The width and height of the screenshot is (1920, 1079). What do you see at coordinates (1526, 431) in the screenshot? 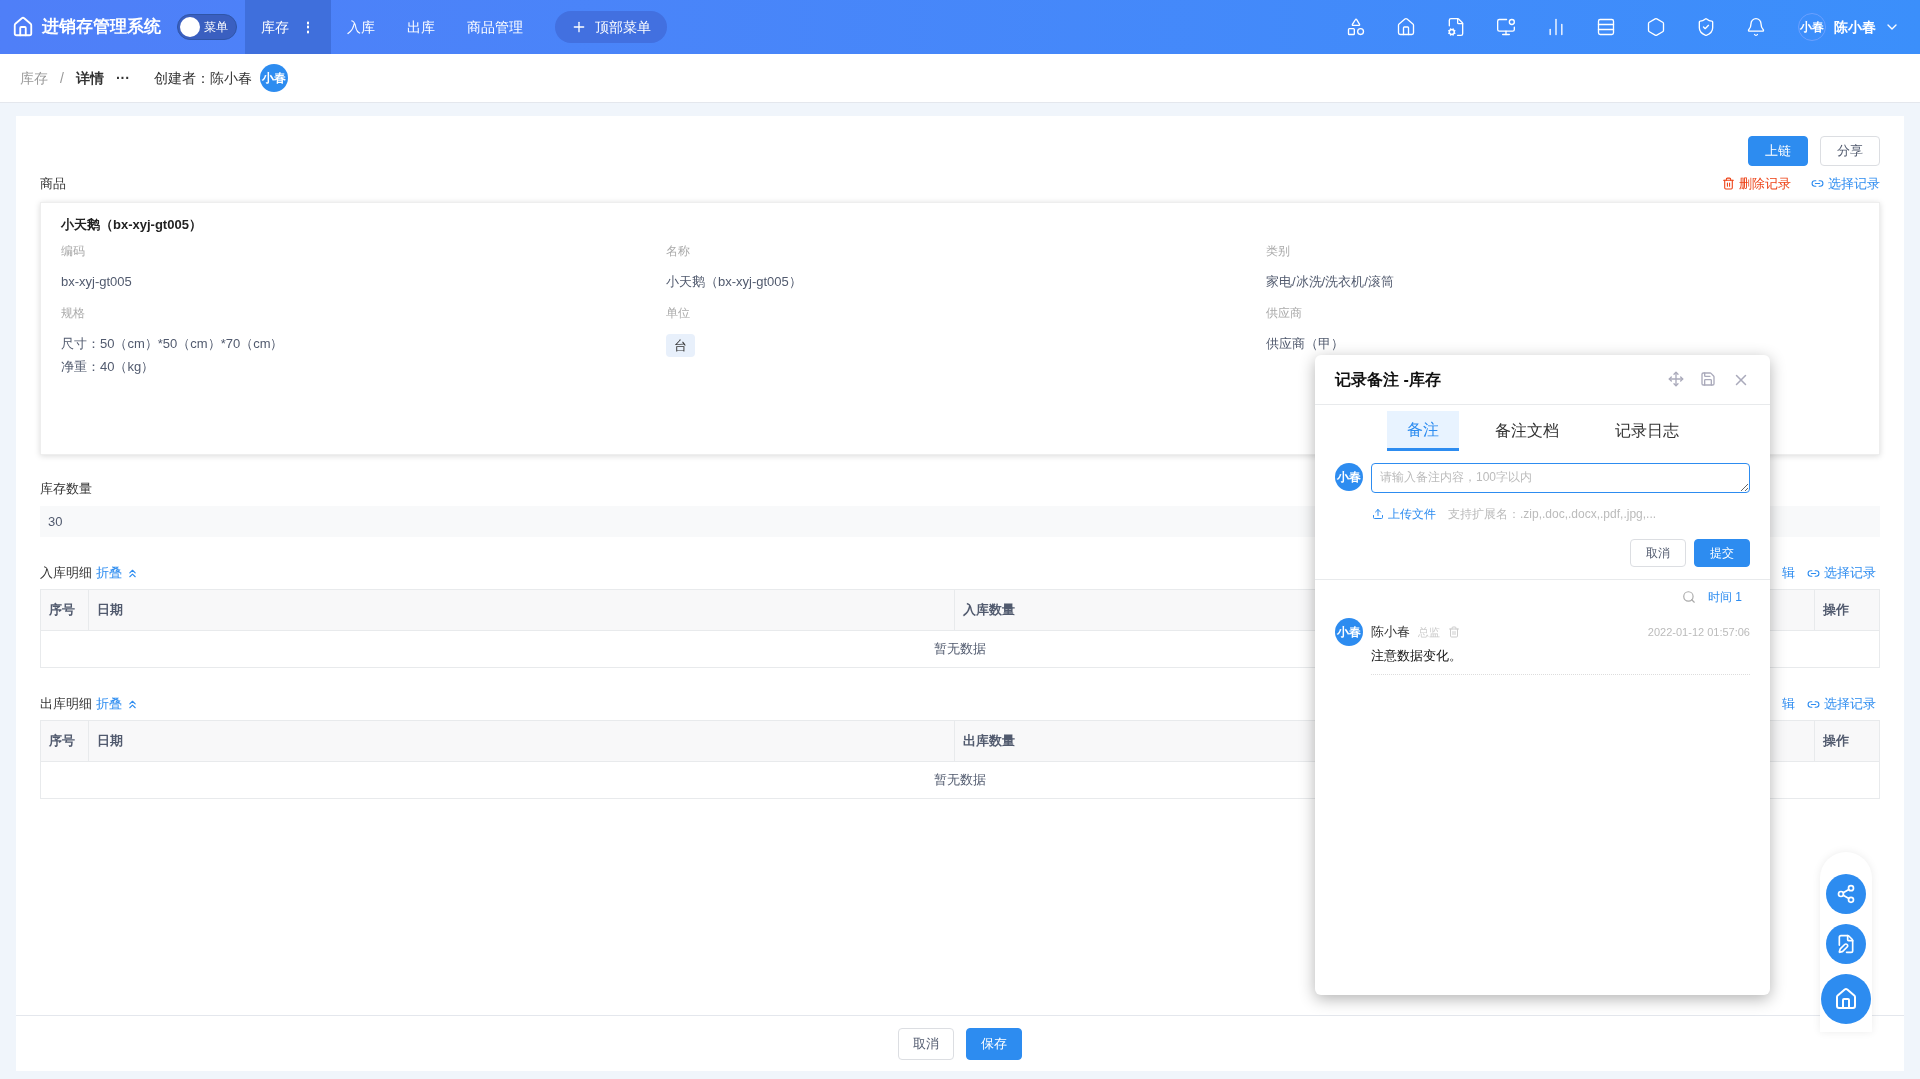
I see `dialog-tab: 备注文档` at bounding box center [1526, 431].